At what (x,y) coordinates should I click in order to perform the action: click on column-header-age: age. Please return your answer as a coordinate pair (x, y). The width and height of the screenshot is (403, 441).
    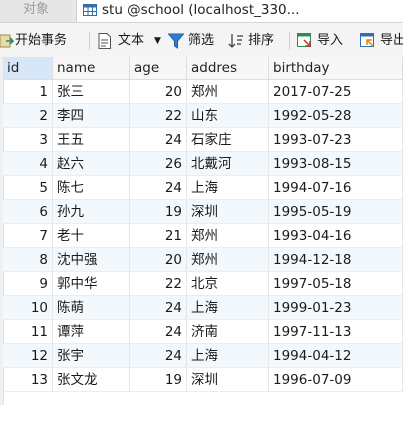
    Looking at the image, I should click on (158, 68).